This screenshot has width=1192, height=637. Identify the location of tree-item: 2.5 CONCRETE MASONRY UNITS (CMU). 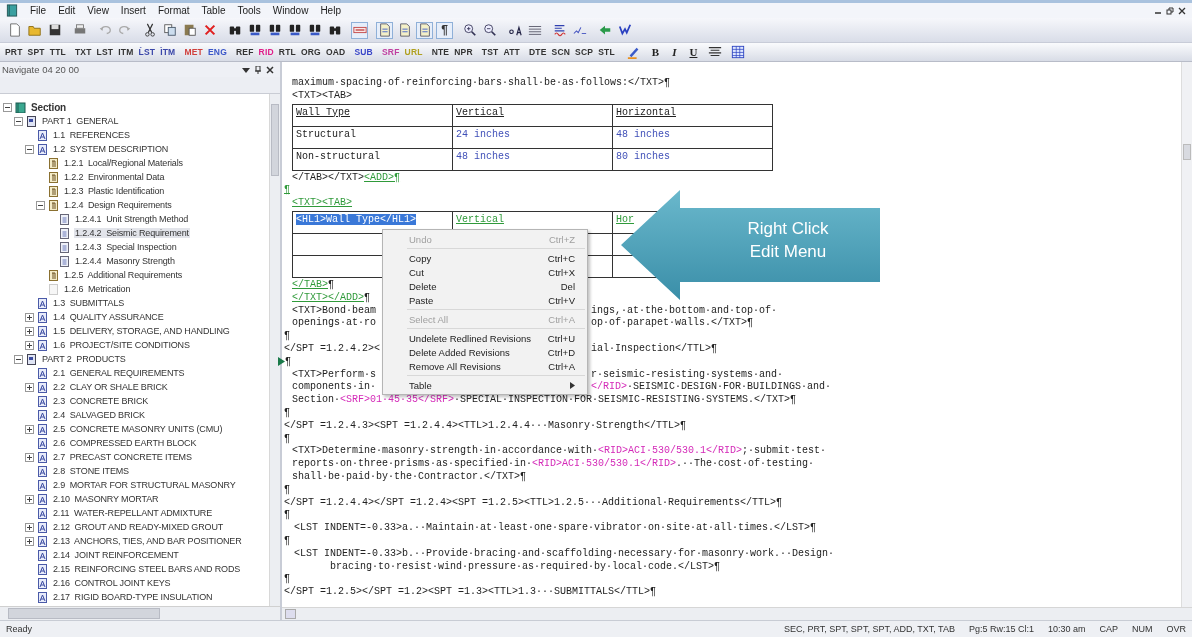
(147, 429).